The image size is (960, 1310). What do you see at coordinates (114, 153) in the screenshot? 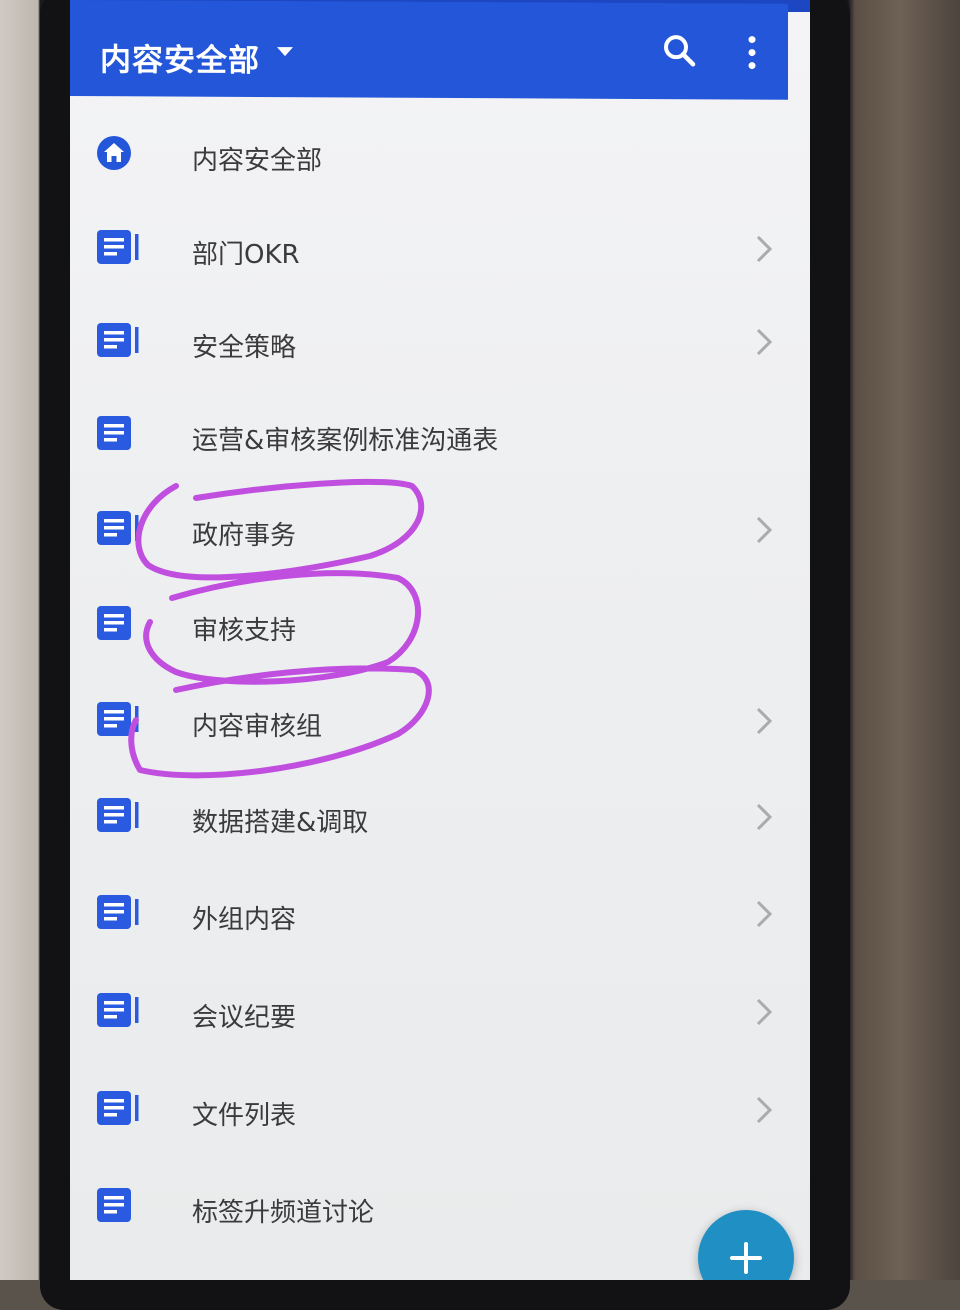
I see `home-icon` at bounding box center [114, 153].